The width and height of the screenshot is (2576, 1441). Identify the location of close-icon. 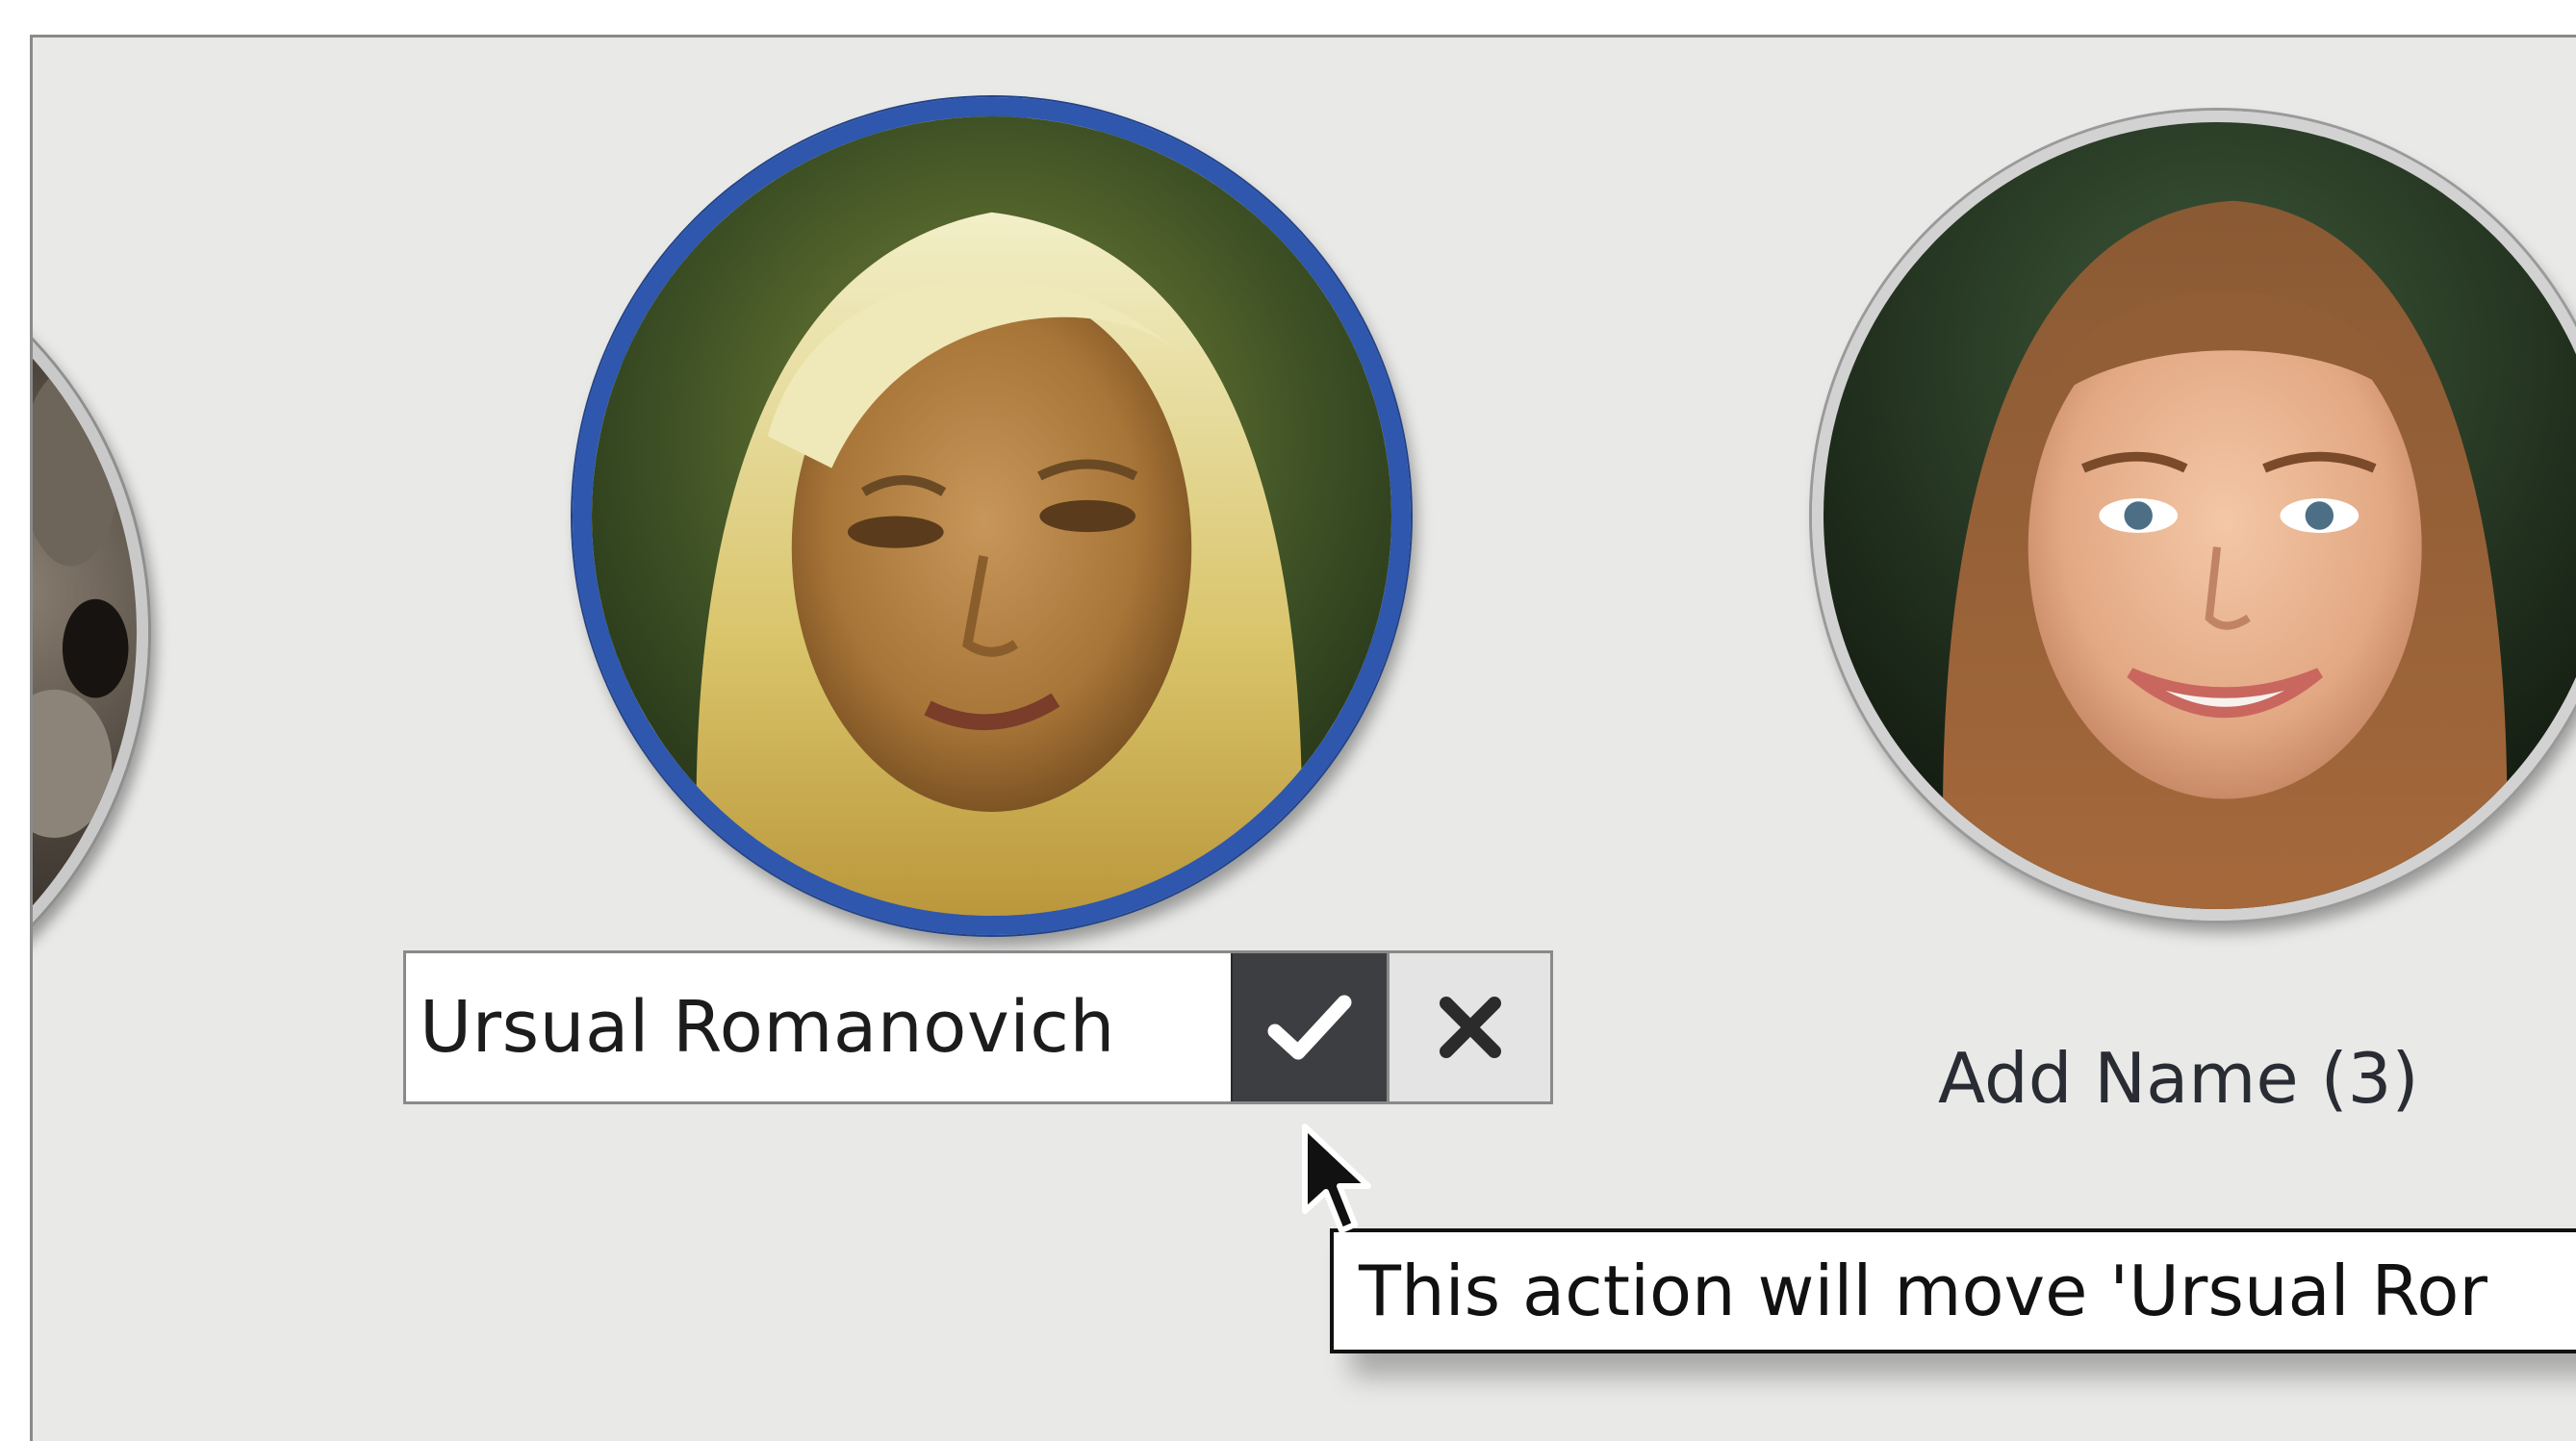
(1470, 1027).